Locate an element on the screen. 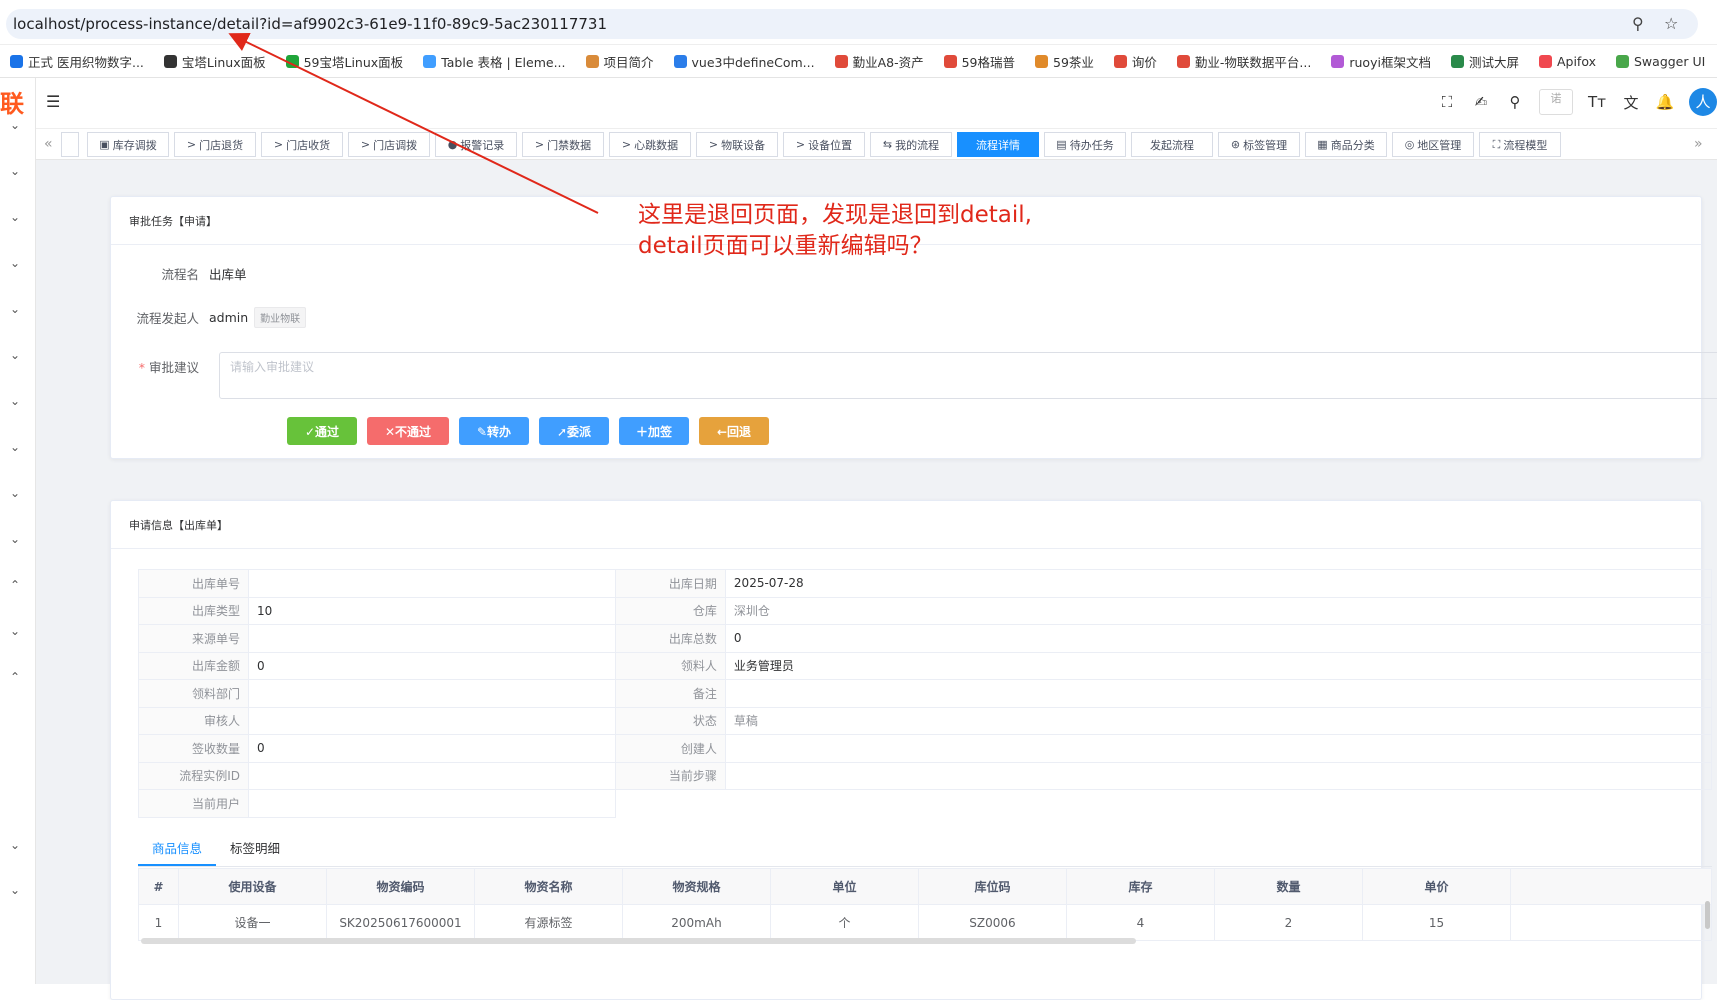 The height and width of the screenshot is (1000, 1717). approve-button: ✓通过 is located at coordinates (322, 431).